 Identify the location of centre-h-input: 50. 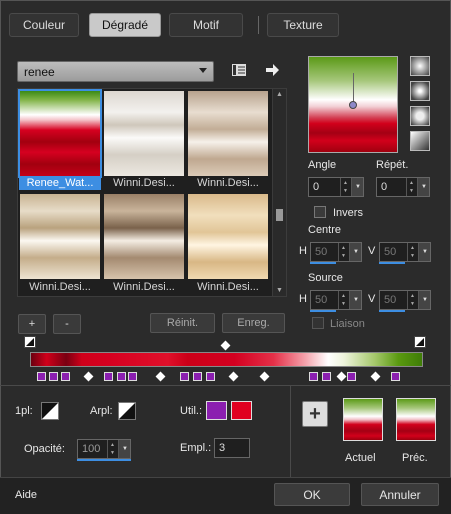
(336, 252).